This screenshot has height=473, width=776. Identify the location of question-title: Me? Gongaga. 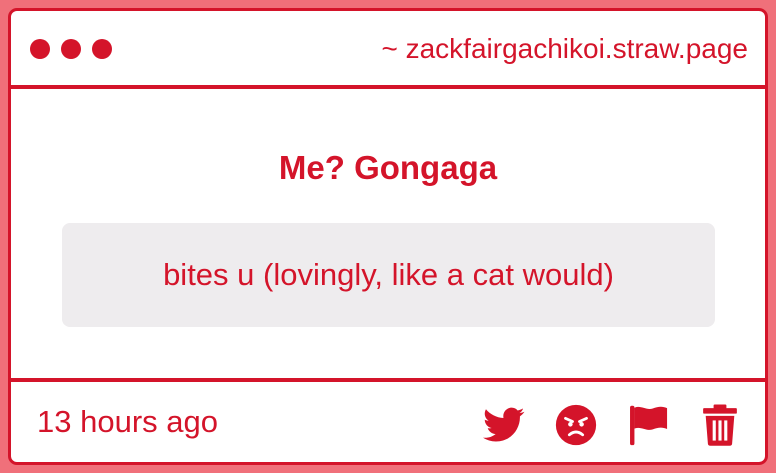
(388, 167).